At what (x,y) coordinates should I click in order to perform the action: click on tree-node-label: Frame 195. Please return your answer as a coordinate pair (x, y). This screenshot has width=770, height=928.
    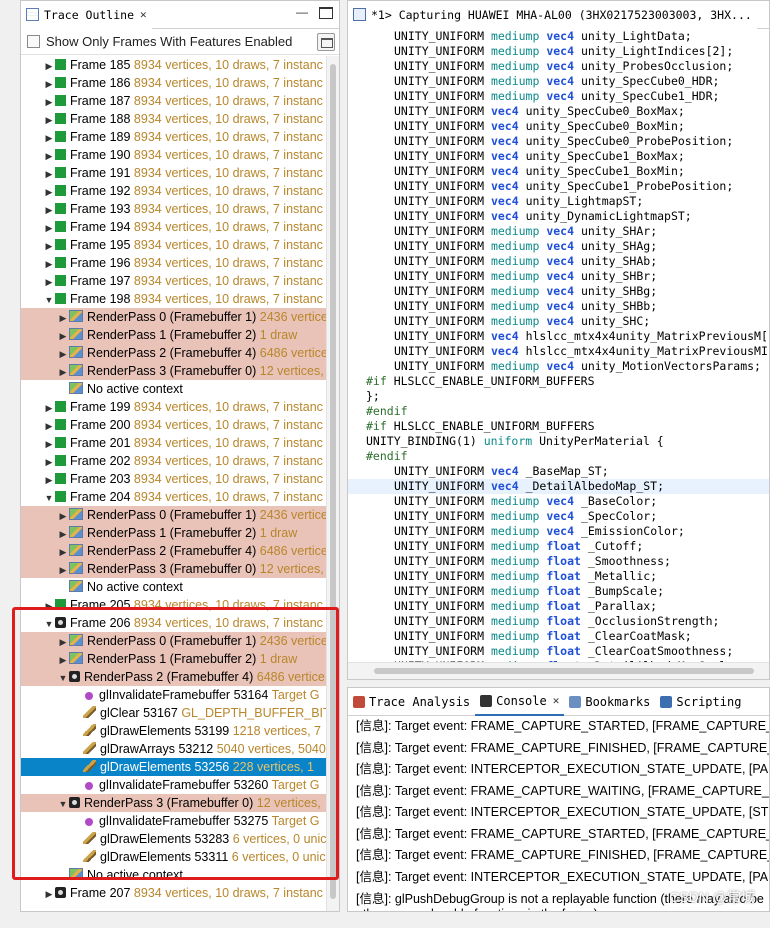
    Looking at the image, I should click on (102, 245).